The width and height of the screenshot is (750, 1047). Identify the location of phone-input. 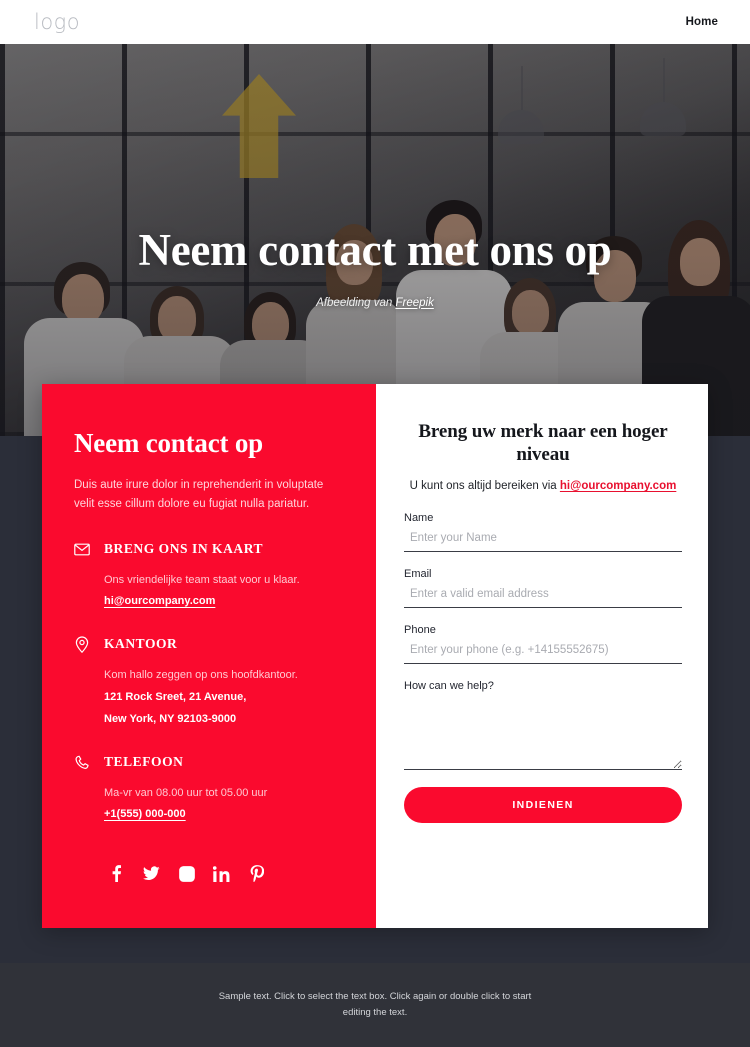
(543, 653).